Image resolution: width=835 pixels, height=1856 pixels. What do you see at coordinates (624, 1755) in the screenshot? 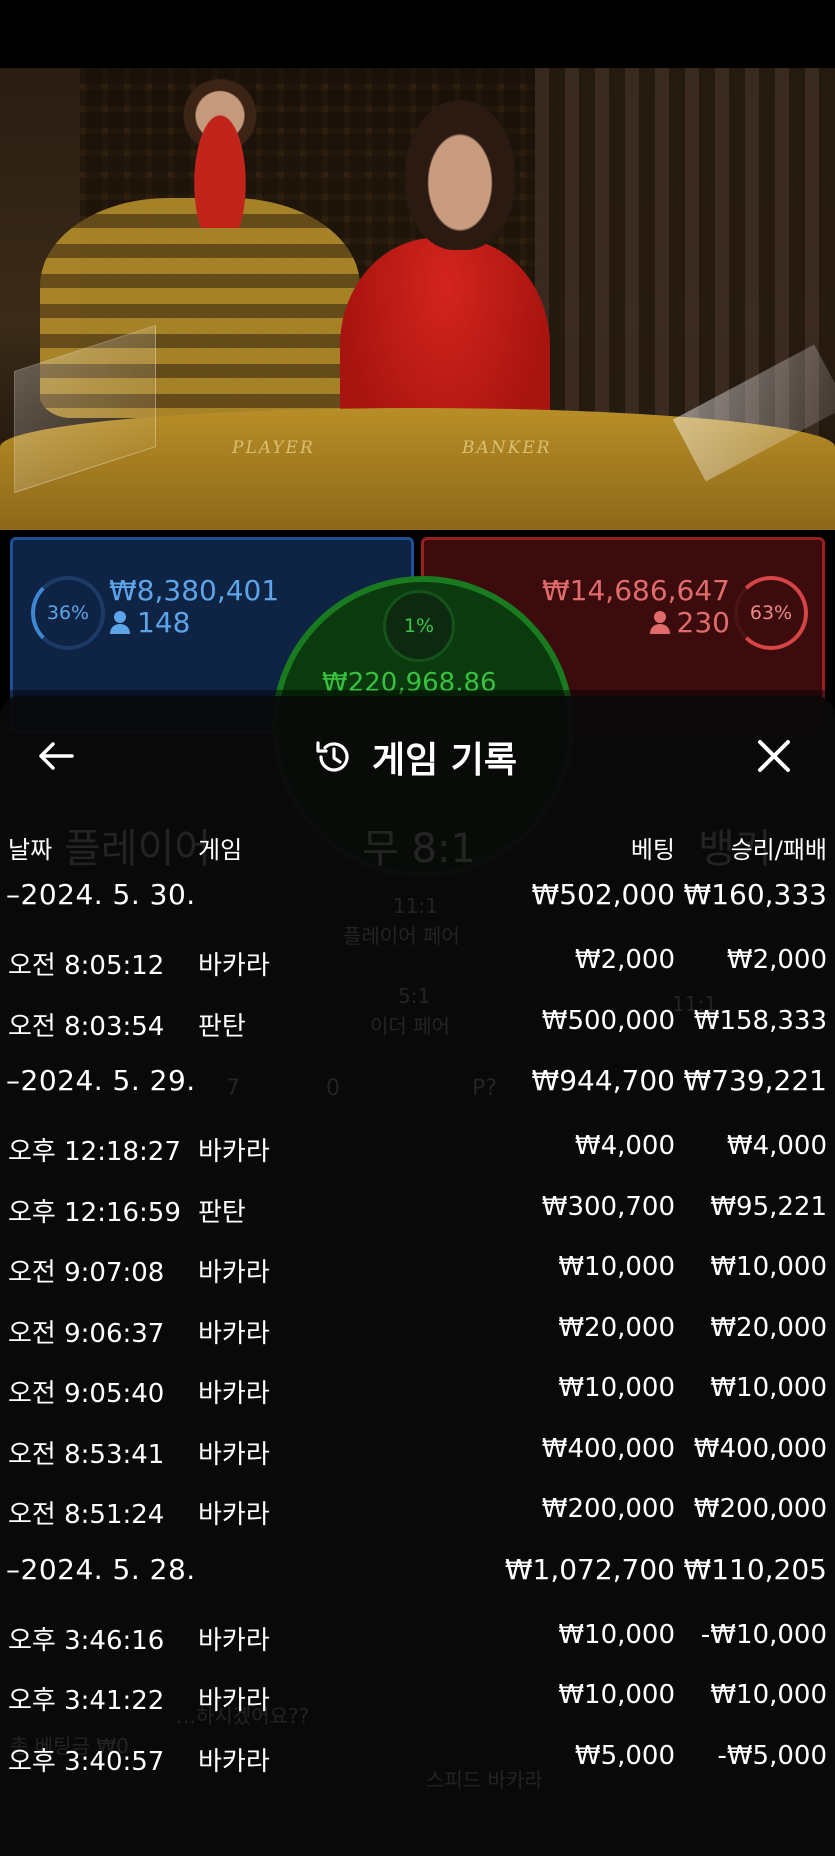
I see `row-bet: ₩5,000` at bounding box center [624, 1755].